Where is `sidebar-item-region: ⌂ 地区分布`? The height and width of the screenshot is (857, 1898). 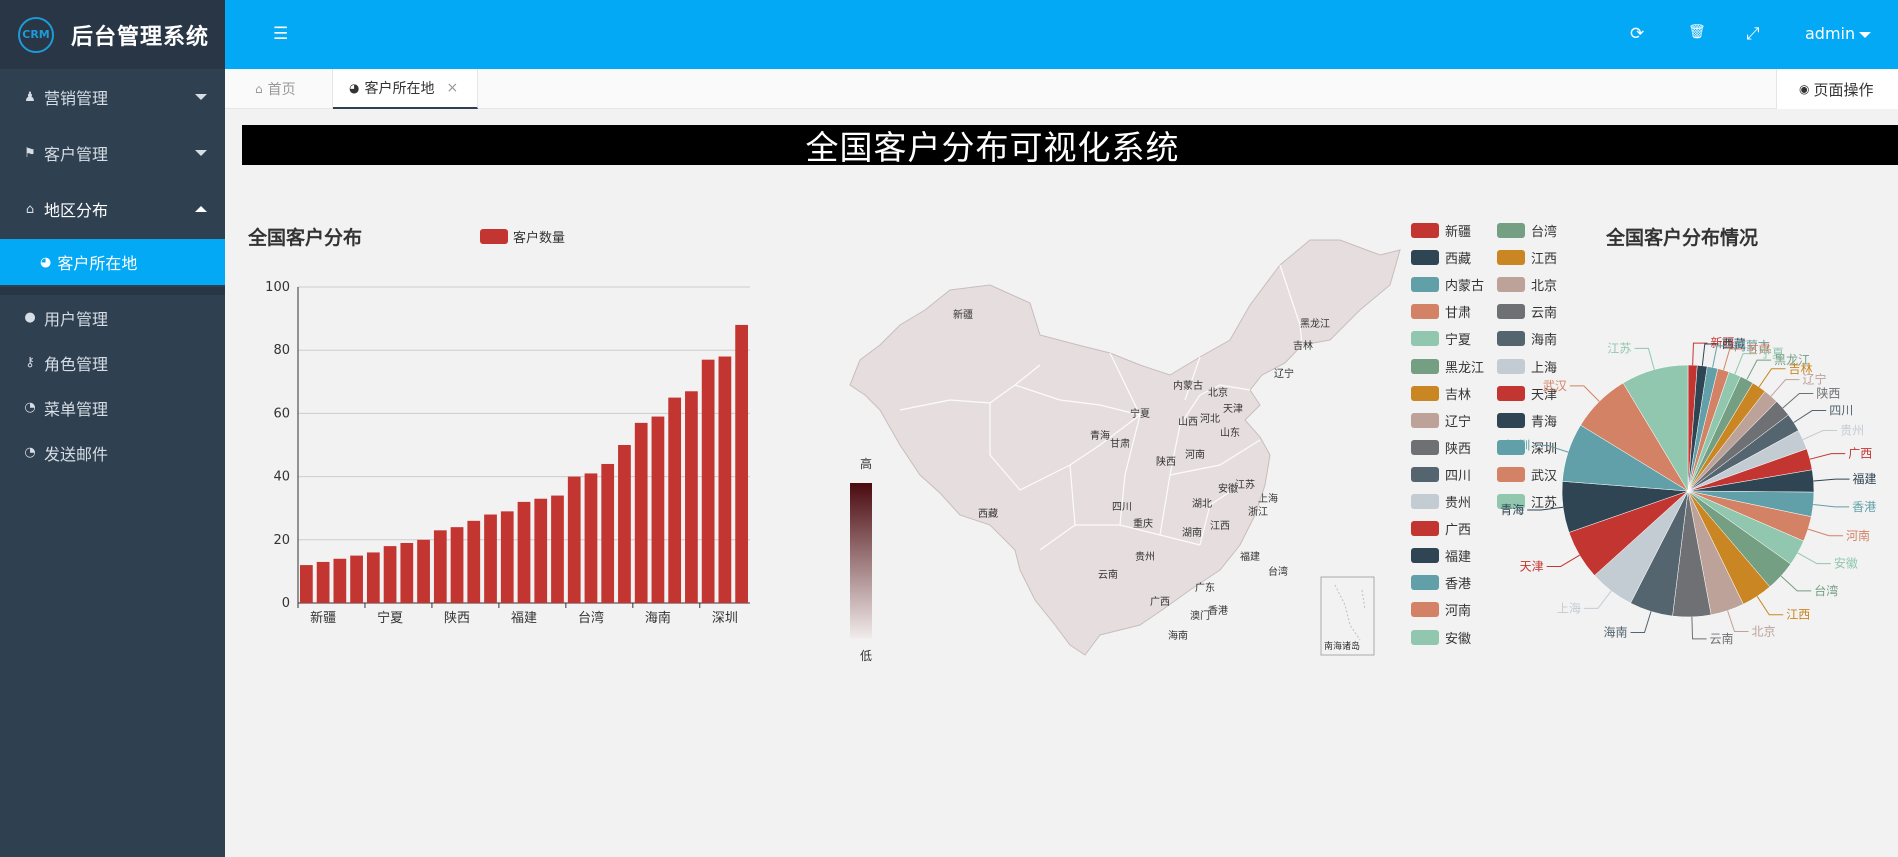 sidebar-item-region: ⌂ 地区分布 is located at coordinates (112, 209).